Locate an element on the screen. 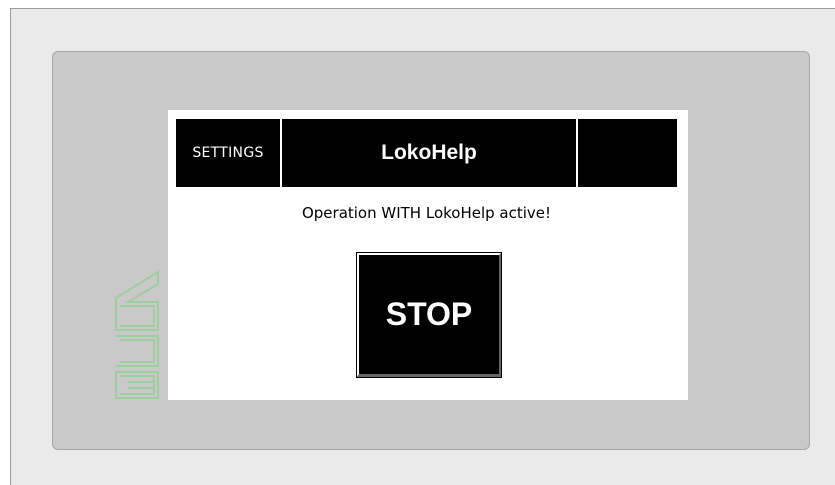  stop-button: STOP is located at coordinates (429, 315).